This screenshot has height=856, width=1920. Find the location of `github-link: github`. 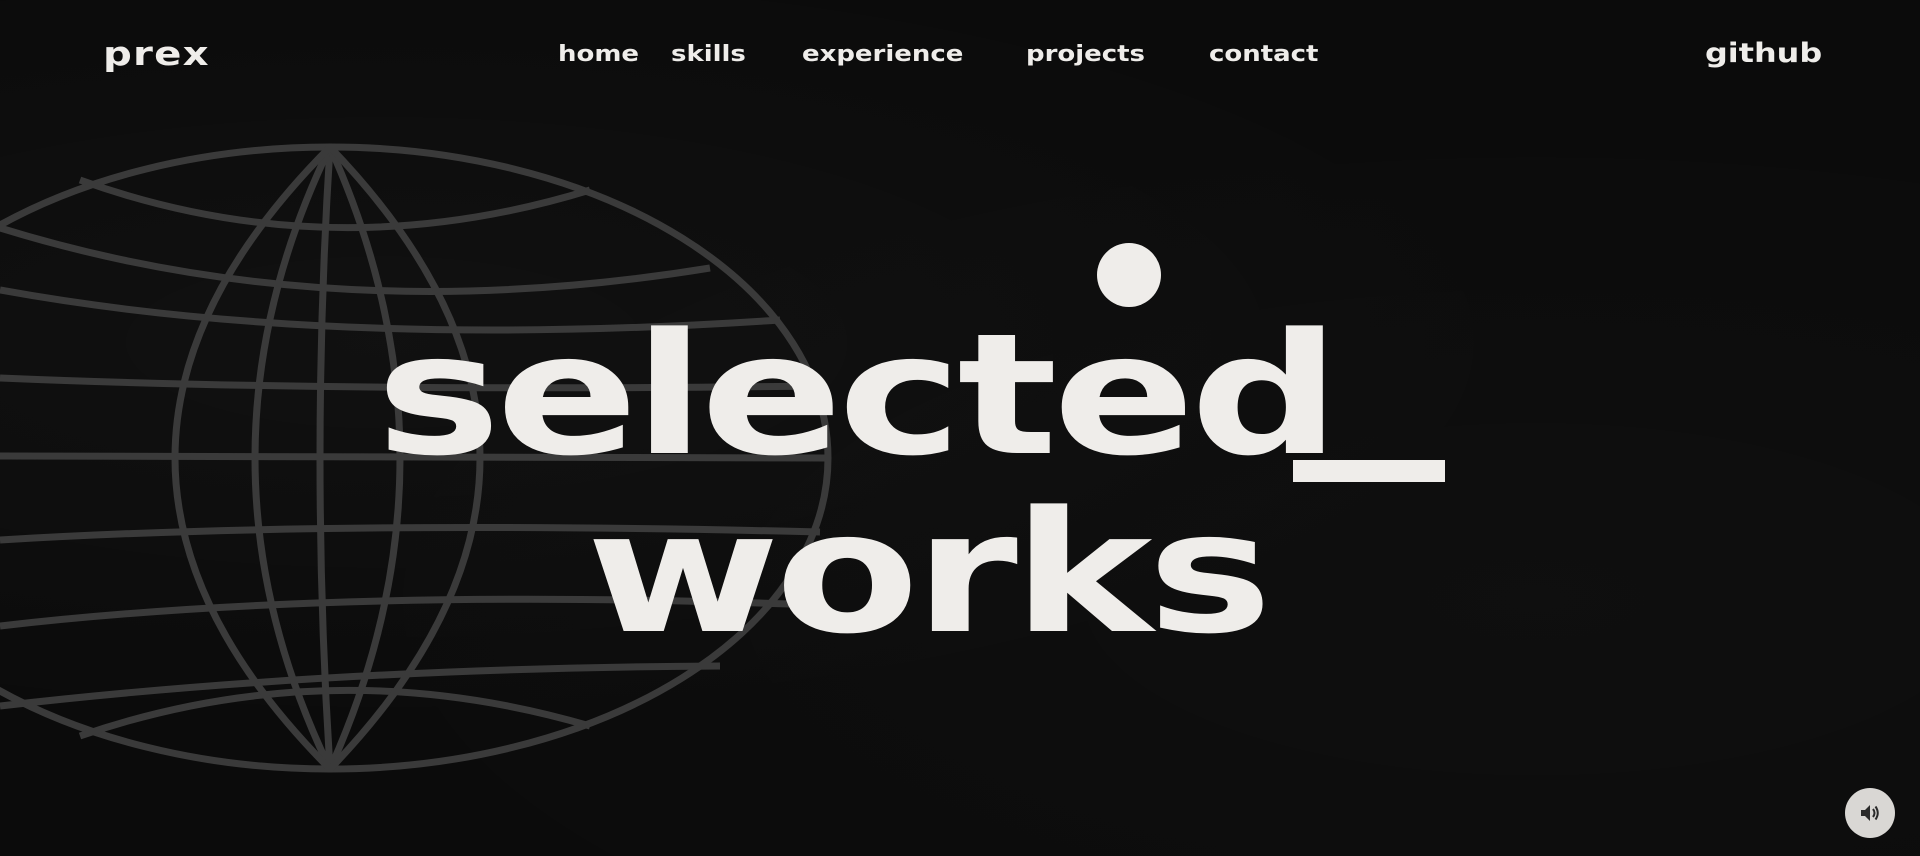

github-link: github is located at coordinates (1763, 54).